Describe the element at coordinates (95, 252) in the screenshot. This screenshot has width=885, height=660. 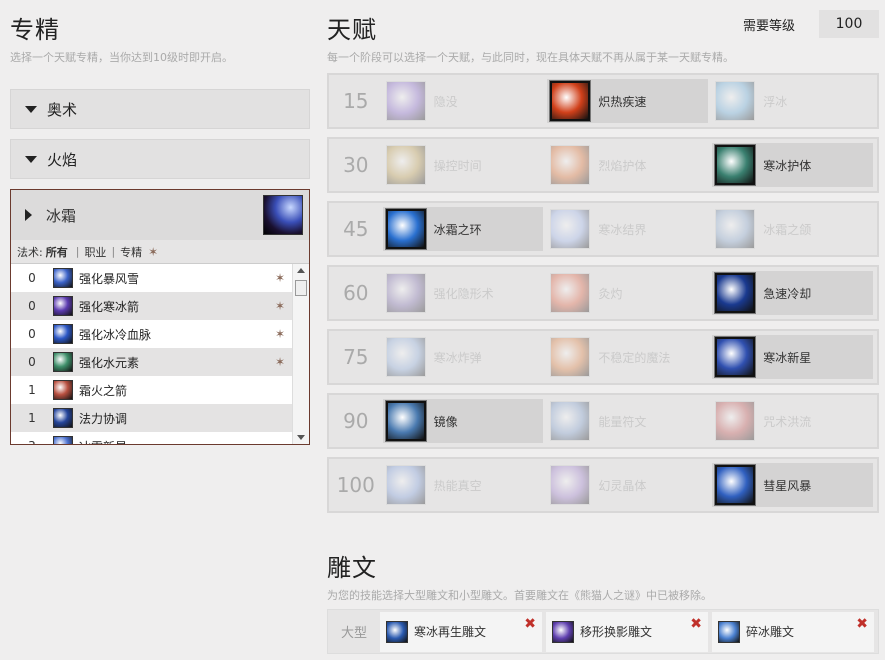
I see `filter-class: 职业` at that location.